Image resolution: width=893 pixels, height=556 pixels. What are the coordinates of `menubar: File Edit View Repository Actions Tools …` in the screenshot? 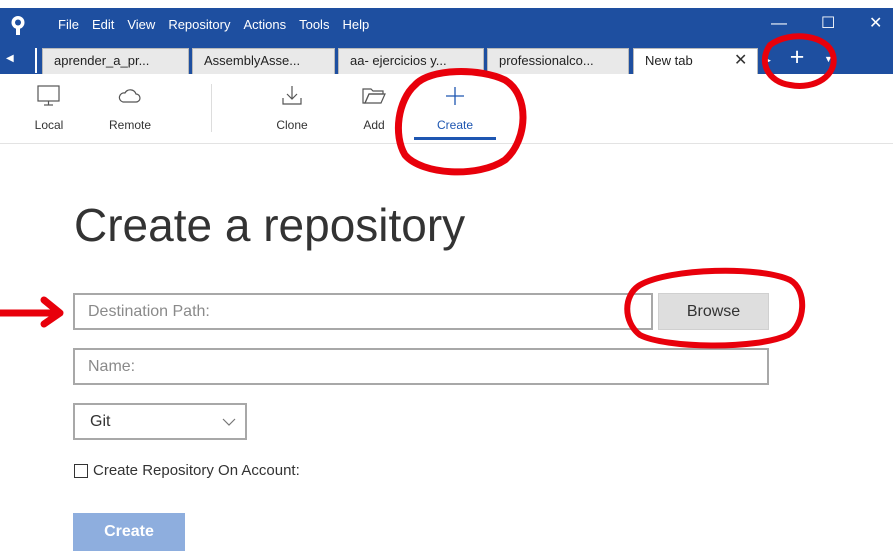 It's located at (220, 25).